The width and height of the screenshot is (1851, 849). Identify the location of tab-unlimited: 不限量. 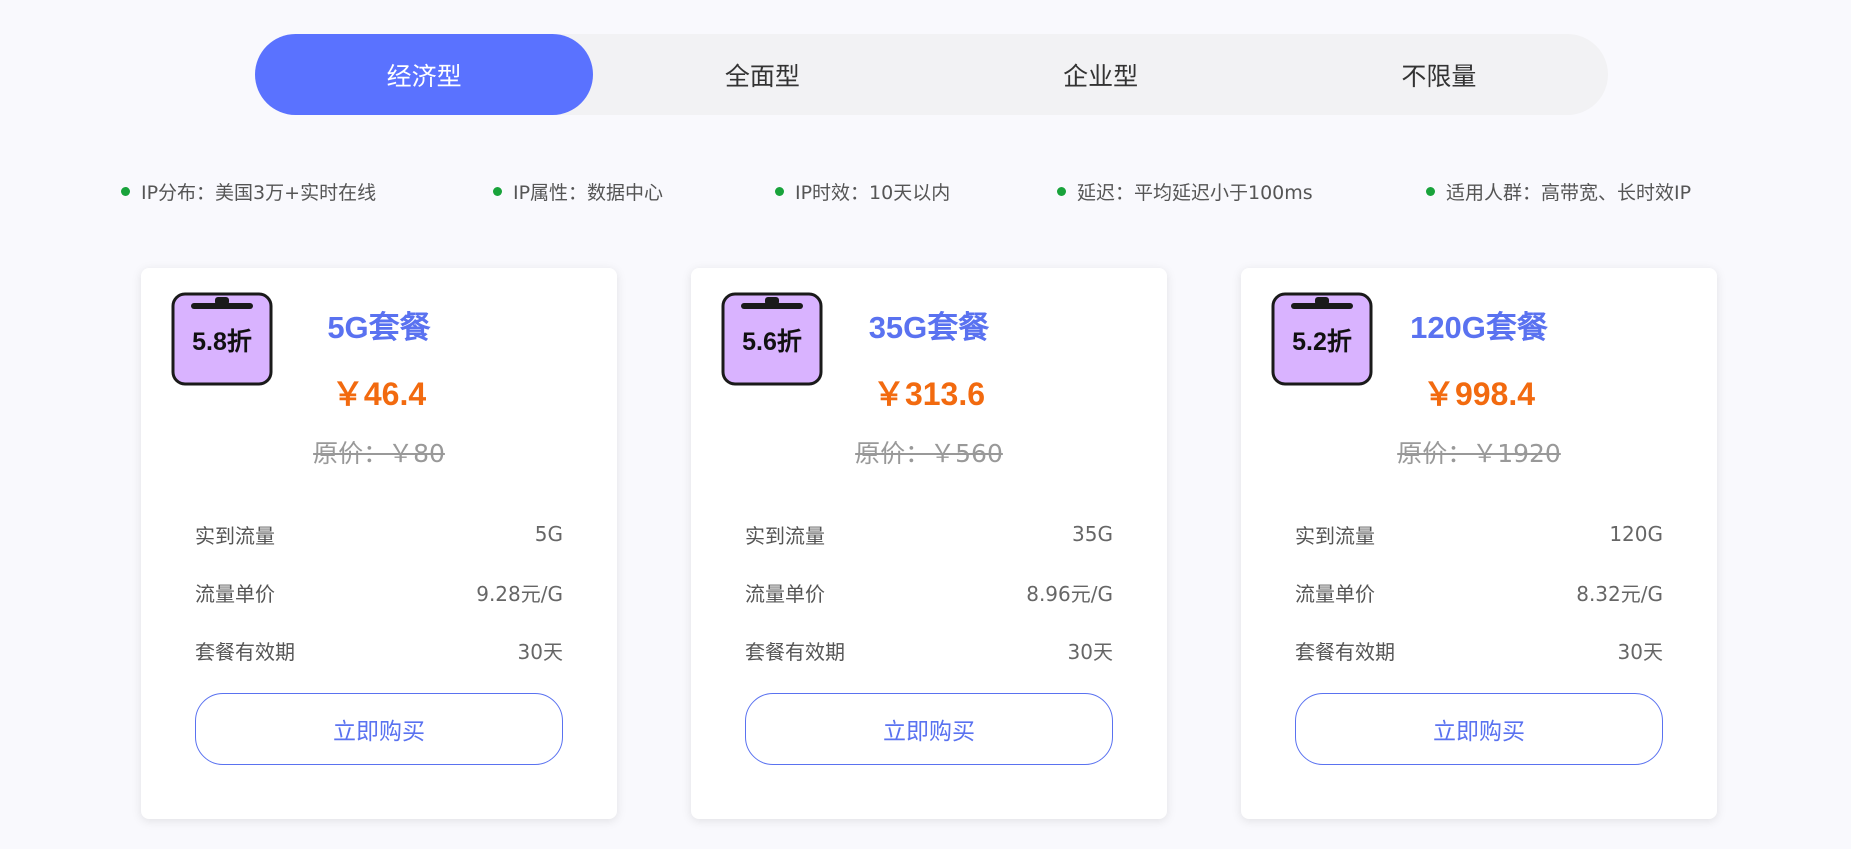
(1439, 74).